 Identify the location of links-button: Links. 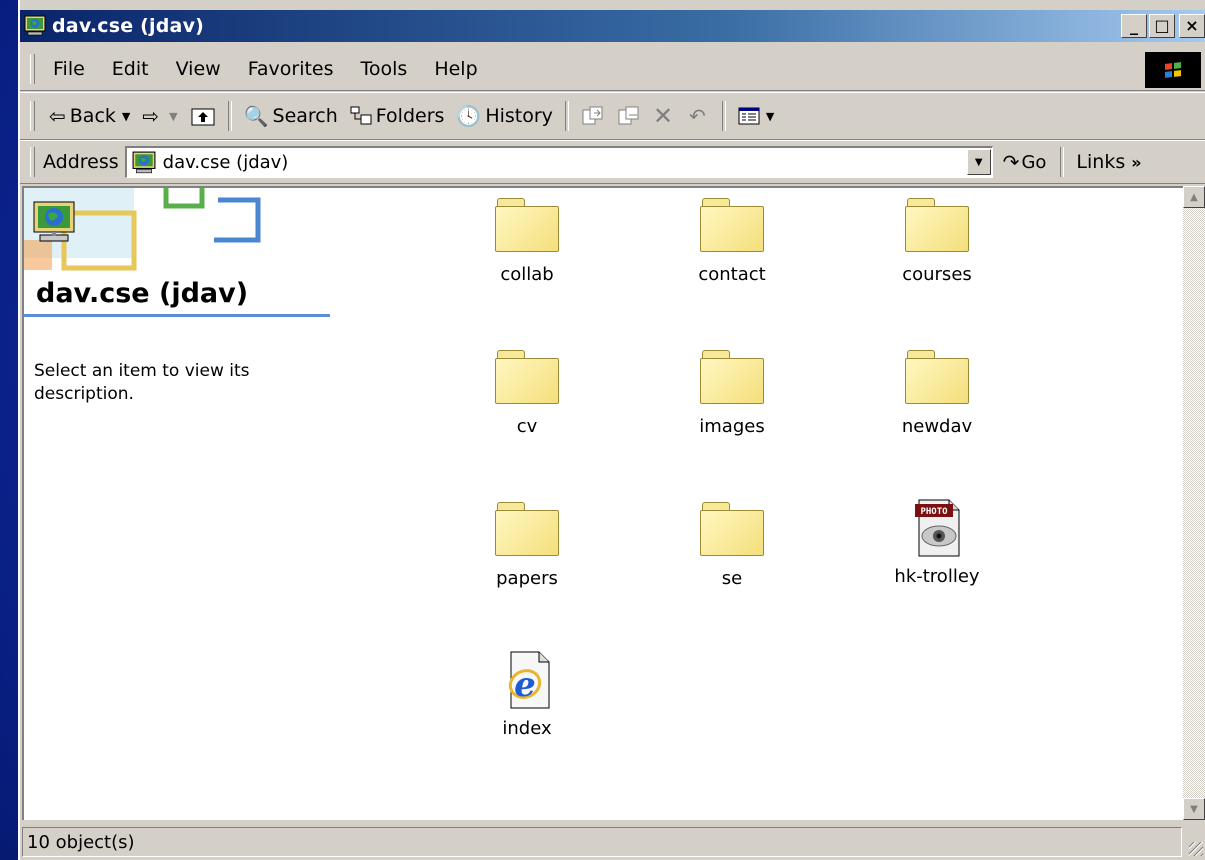
(1100, 162).